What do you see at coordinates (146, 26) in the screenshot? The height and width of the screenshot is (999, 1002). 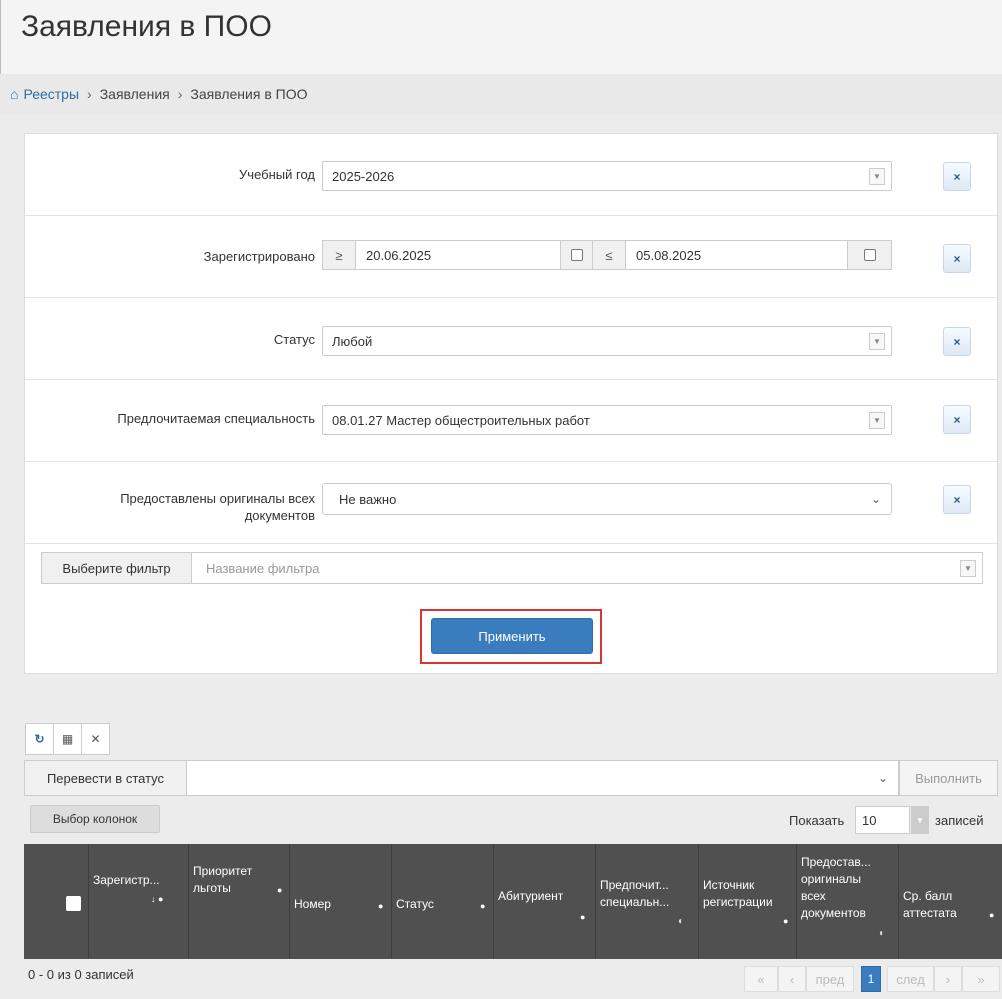 I see `page-title: Заявления в ПОО` at bounding box center [146, 26].